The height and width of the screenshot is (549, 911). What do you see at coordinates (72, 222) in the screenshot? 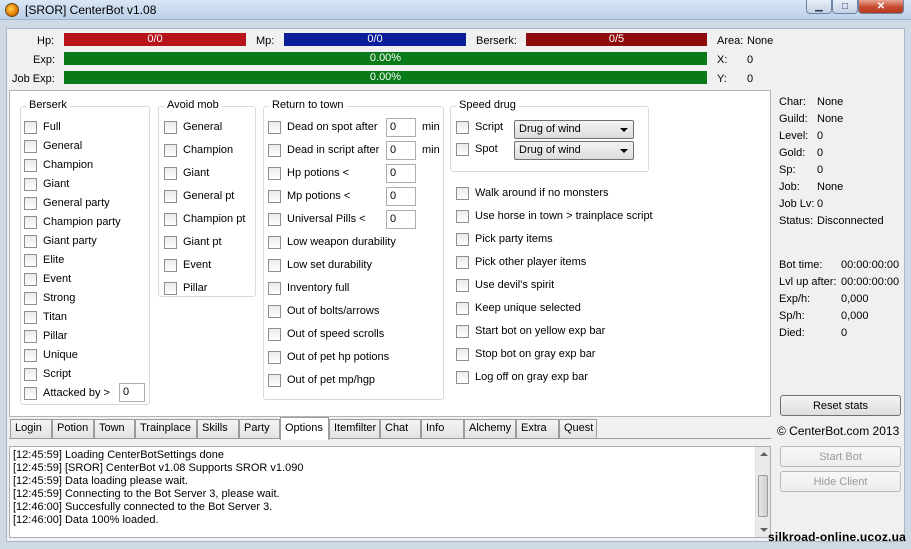
I see `champion-party-checkbox: Champion party` at bounding box center [72, 222].